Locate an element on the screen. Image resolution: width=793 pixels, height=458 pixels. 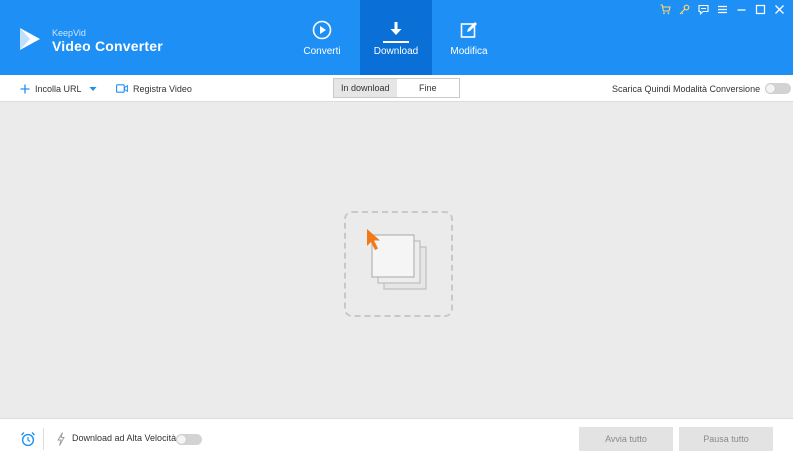
play-circle-icon is located at coordinates (322, 30).